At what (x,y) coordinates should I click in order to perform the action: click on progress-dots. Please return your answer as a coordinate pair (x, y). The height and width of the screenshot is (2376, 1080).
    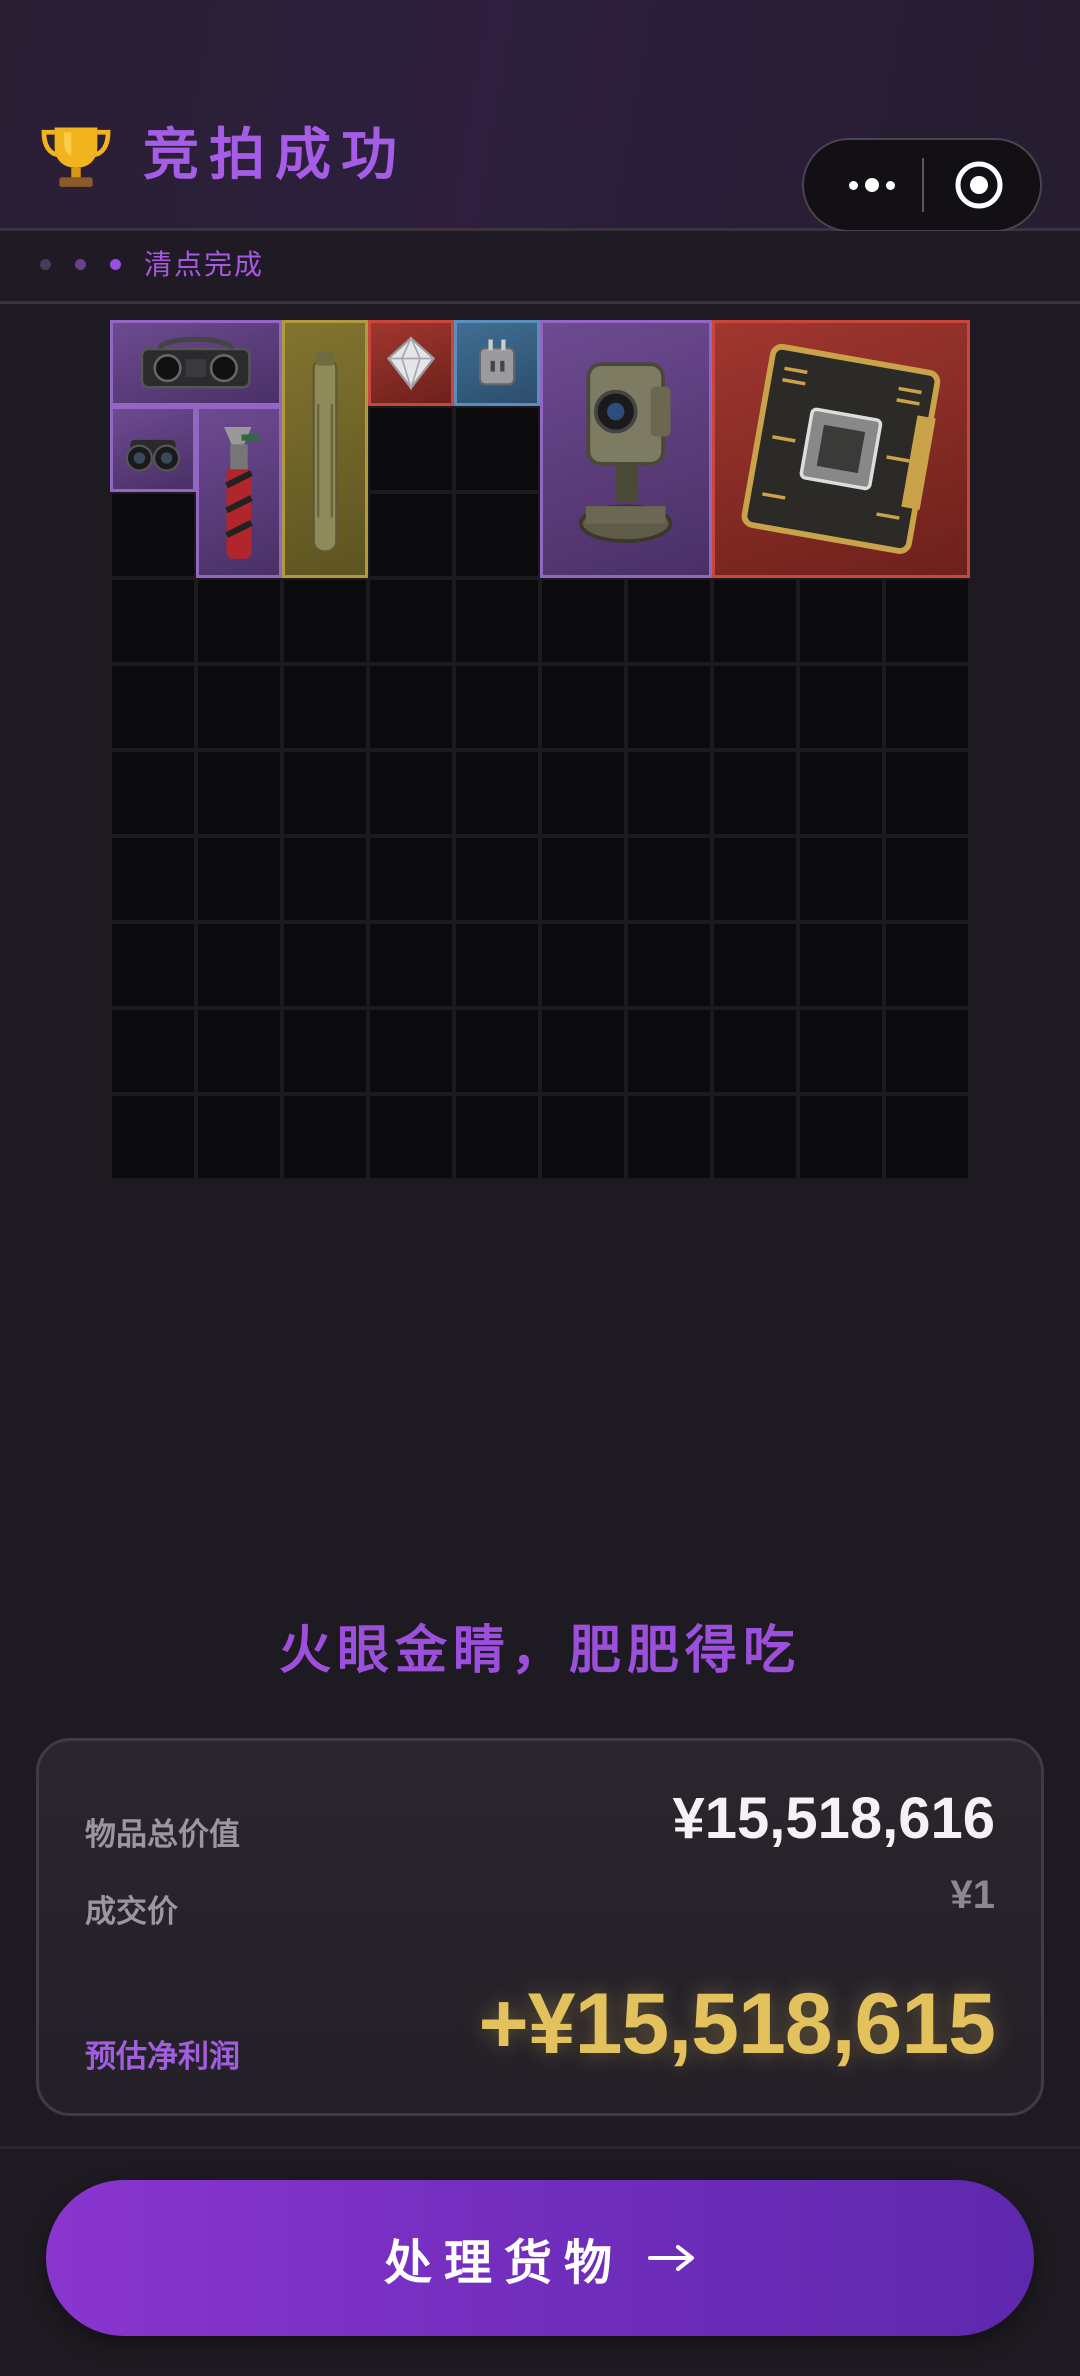
    Looking at the image, I should click on (80, 264).